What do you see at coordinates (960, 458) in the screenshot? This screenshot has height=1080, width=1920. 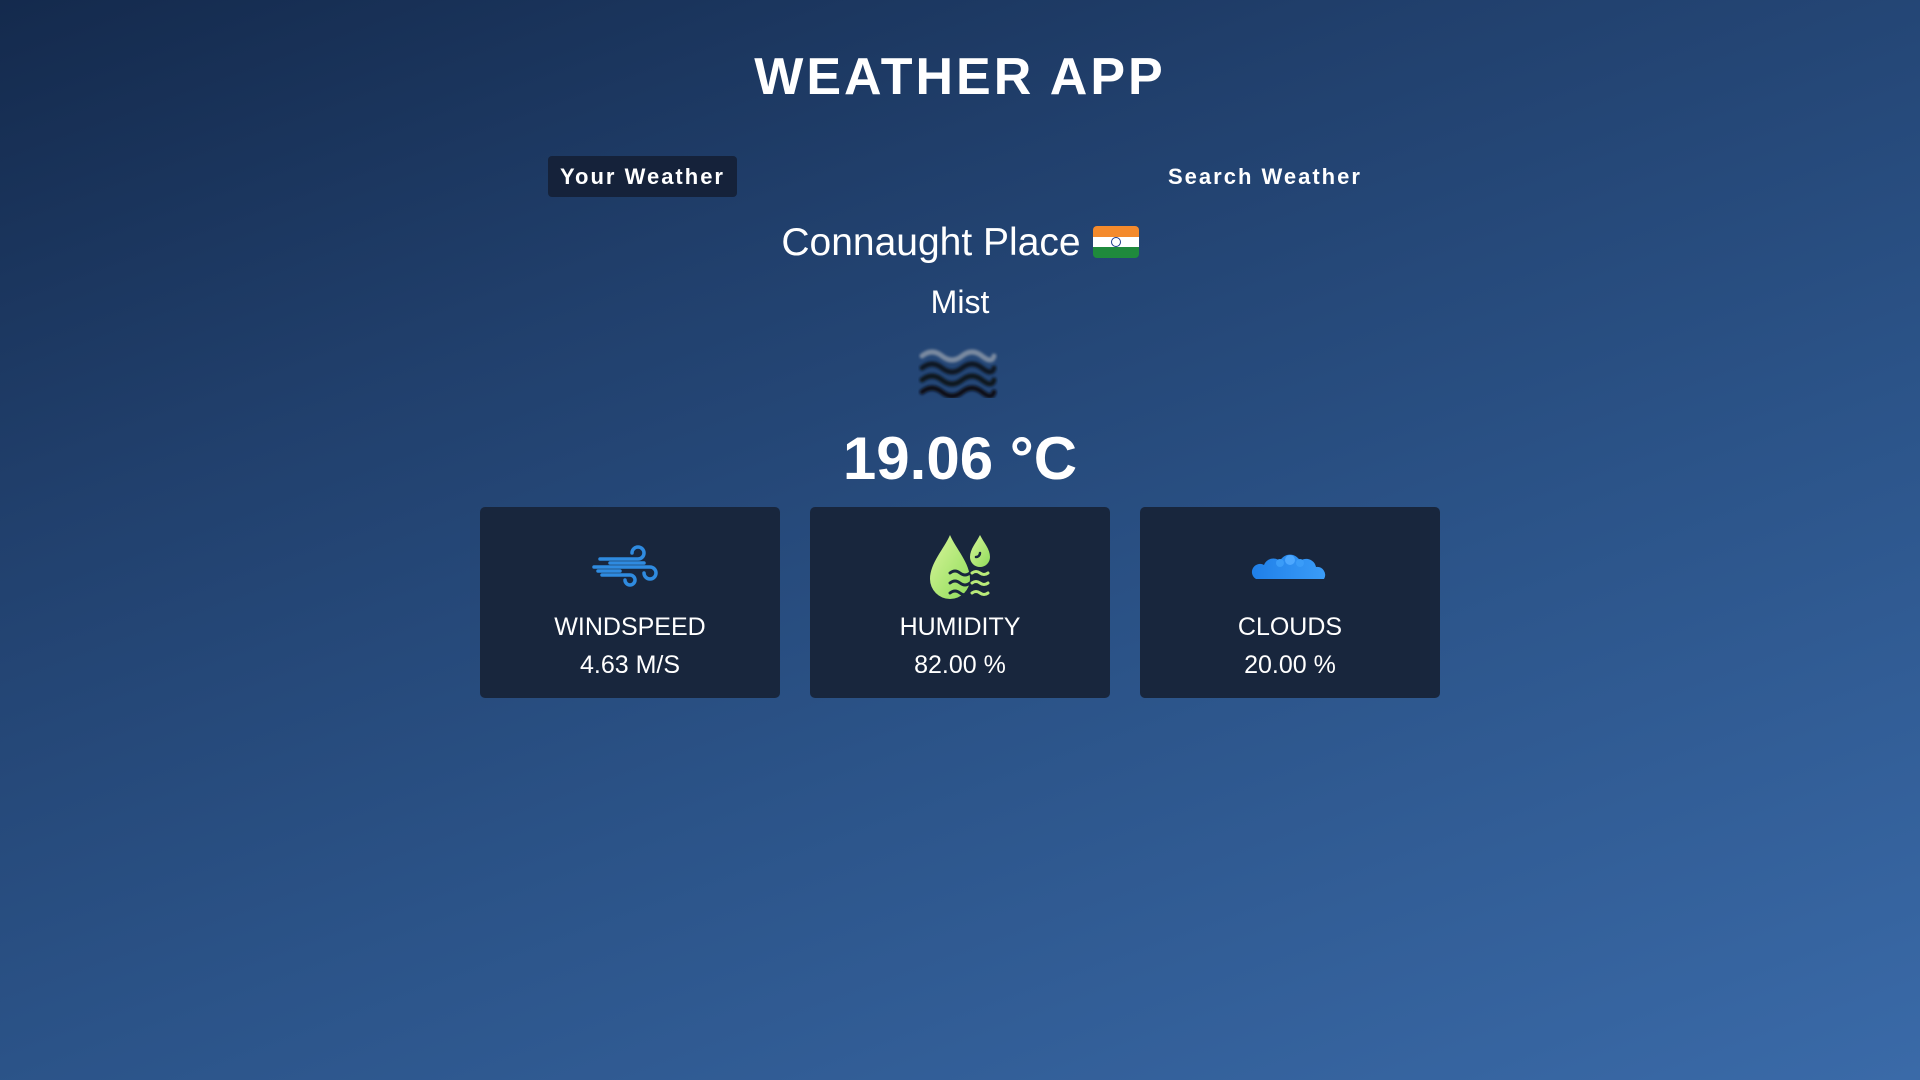 I see `temperature-value: 19.06 °C` at bounding box center [960, 458].